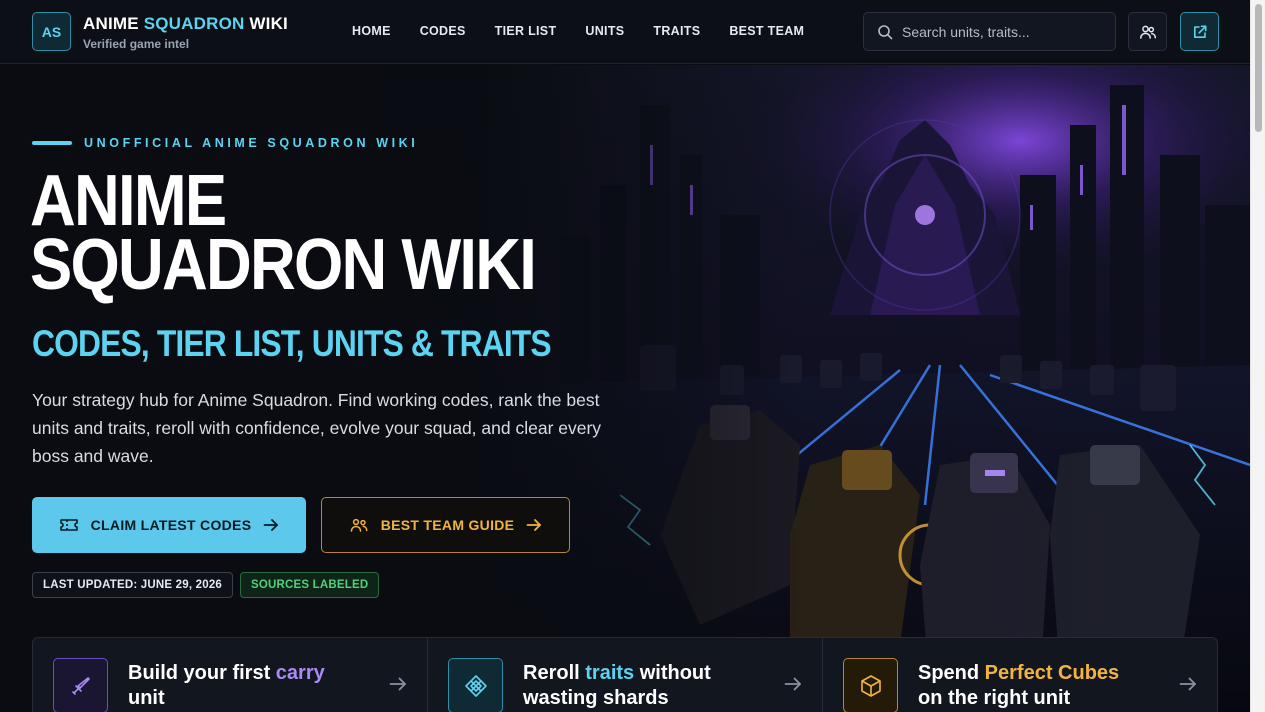 This screenshot has width=1265, height=712. What do you see at coordinates (526, 31) in the screenshot?
I see `nav-tier-list: TIER LIST` at bounding box center [526, 31].